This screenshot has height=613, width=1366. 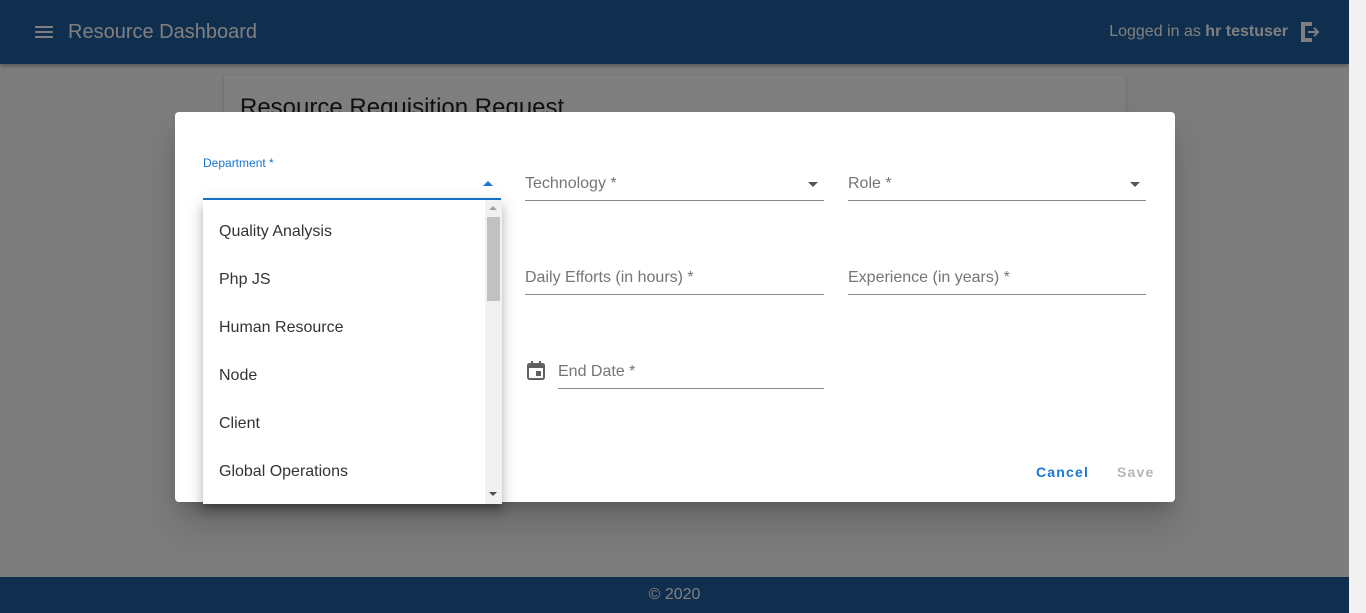 I want to click on save-button: Save, so click(x=1136, y=472).